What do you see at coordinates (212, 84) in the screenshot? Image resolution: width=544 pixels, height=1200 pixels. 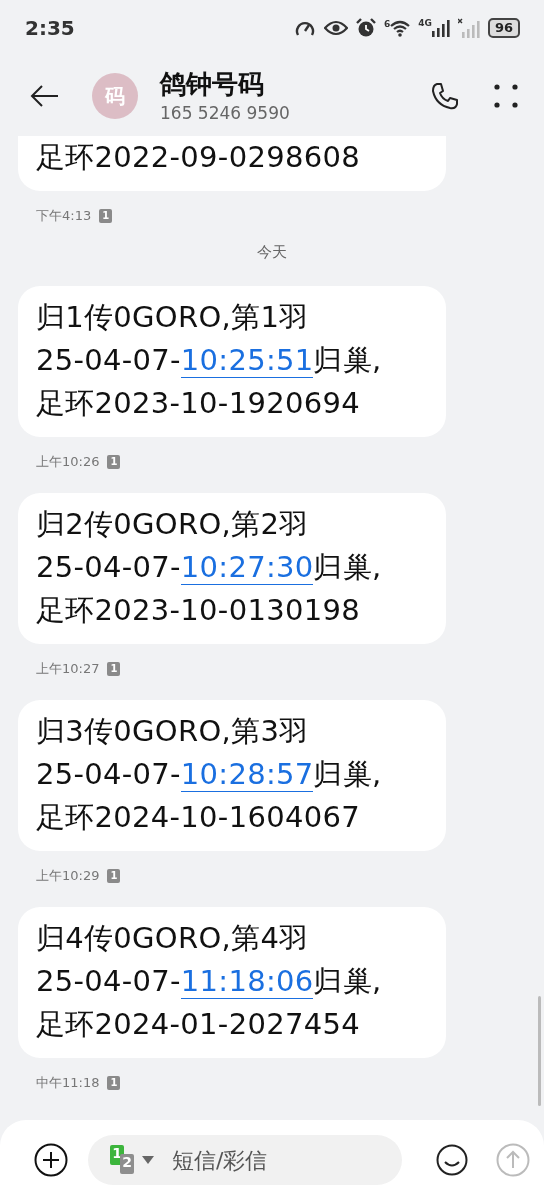 I see `contact-name: 鸽钟号码` at bounding box center [212, 84].